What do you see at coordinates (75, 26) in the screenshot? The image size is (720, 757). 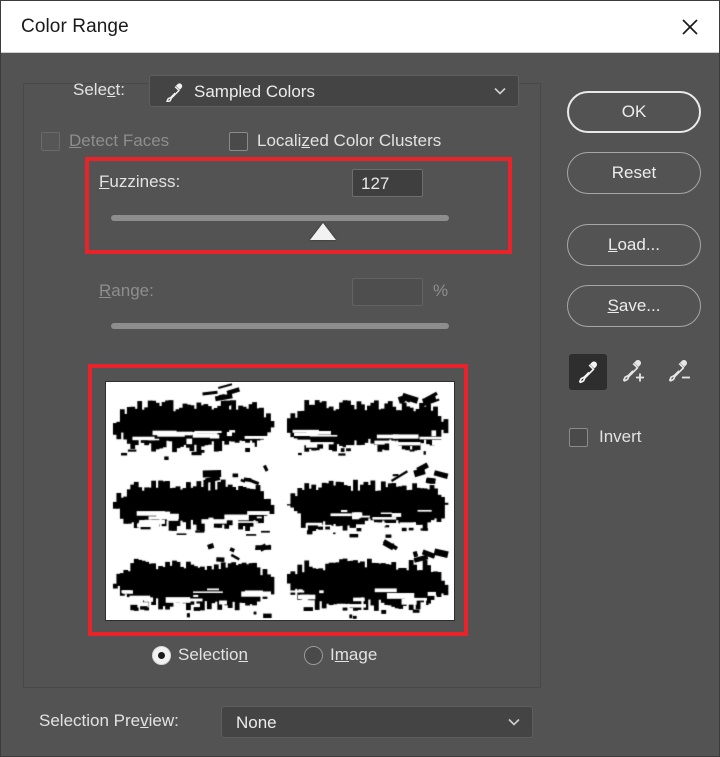 I see `dialog-title: Color Range` at bounding box center [75, 26].